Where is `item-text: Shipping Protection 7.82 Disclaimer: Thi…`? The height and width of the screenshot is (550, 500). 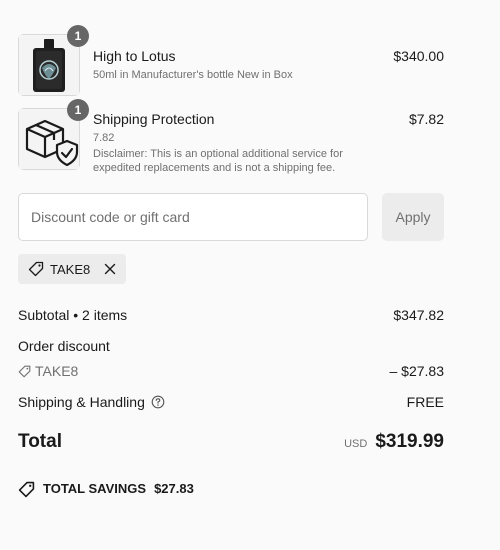 item-text: Shipping Protection 7.82 Disclaimer: Thi… is located at coordinates (228, 142).